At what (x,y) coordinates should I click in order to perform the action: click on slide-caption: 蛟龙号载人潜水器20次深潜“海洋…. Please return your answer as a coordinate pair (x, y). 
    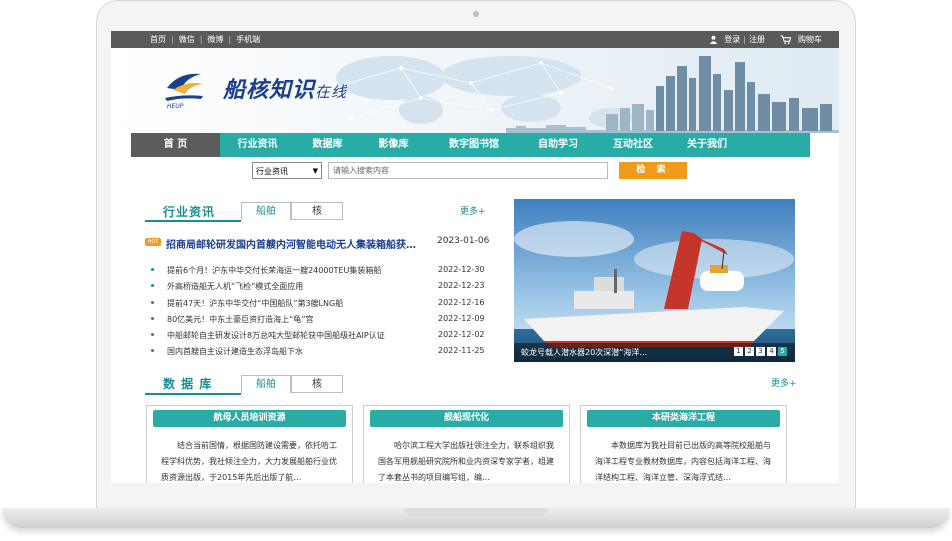
    Looking at the image, I should click on (584, 352).